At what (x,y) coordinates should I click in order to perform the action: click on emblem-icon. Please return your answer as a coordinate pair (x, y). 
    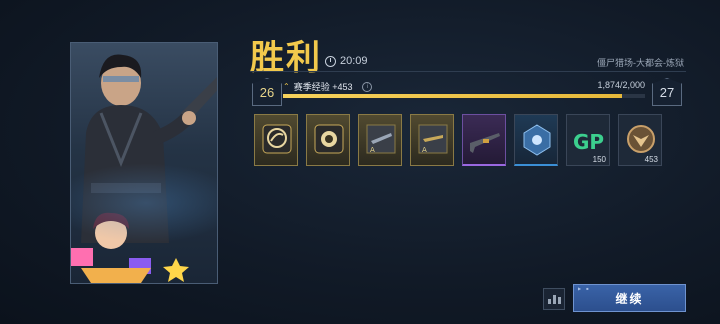
    Looking at the image, I should click on (537, 140).